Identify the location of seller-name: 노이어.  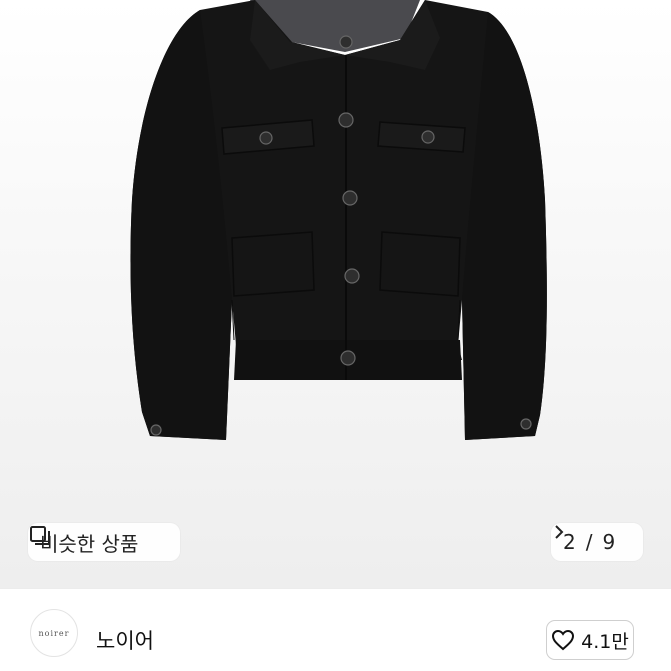
(125, 640).